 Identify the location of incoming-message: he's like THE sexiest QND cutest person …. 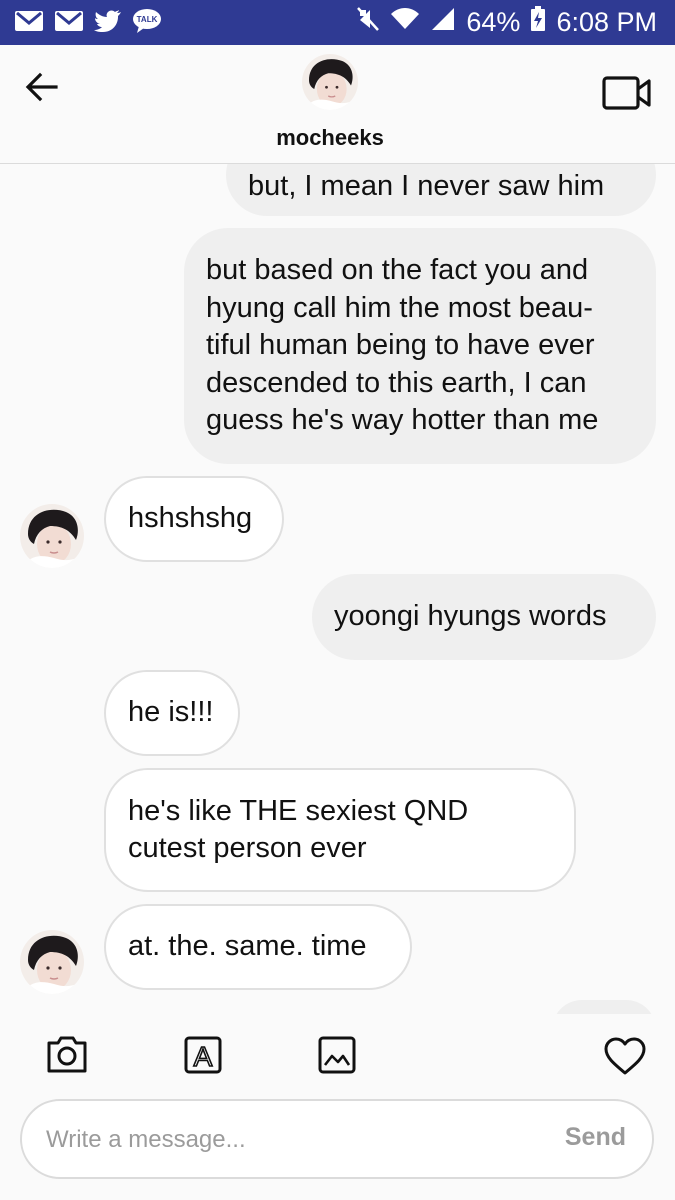
(340, 830).